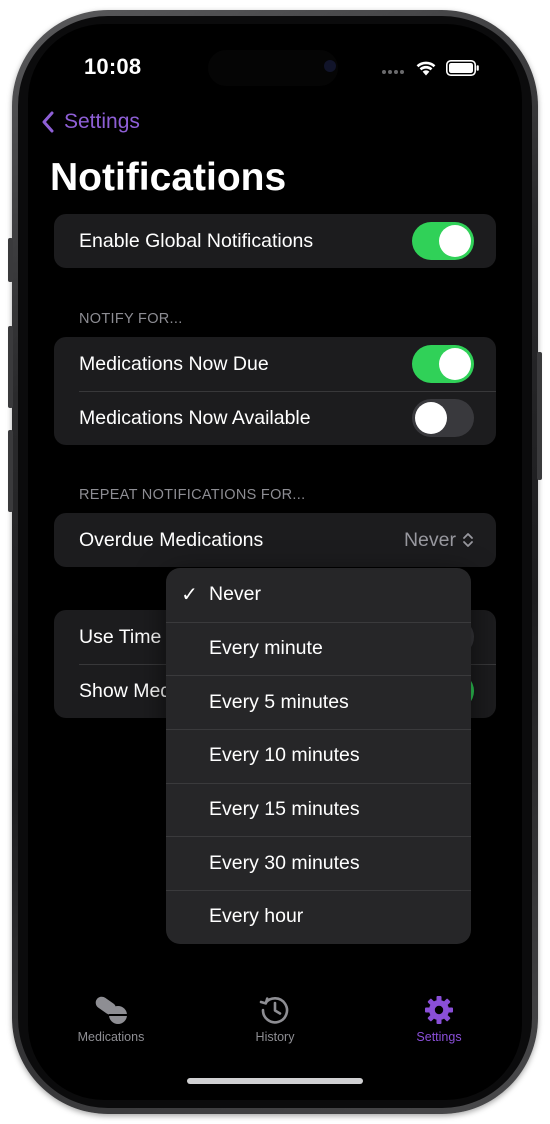 The height and width of the screenshot is (1124, 550). What do you see at coordinates (330, 66) in the screenshot?
I see `camera-icon` at bounding box center [330, 66].